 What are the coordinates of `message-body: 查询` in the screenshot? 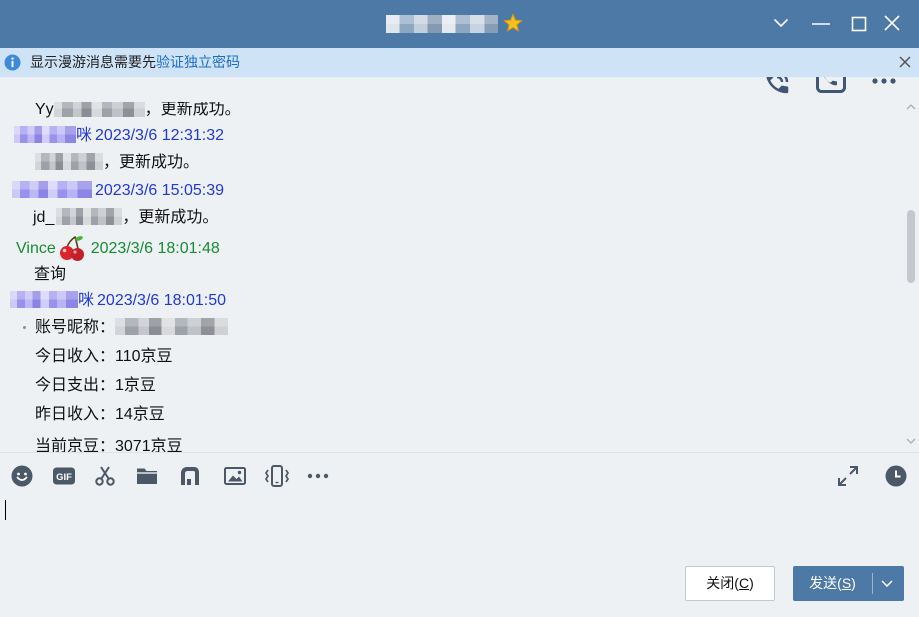 It's located at (50, 275).